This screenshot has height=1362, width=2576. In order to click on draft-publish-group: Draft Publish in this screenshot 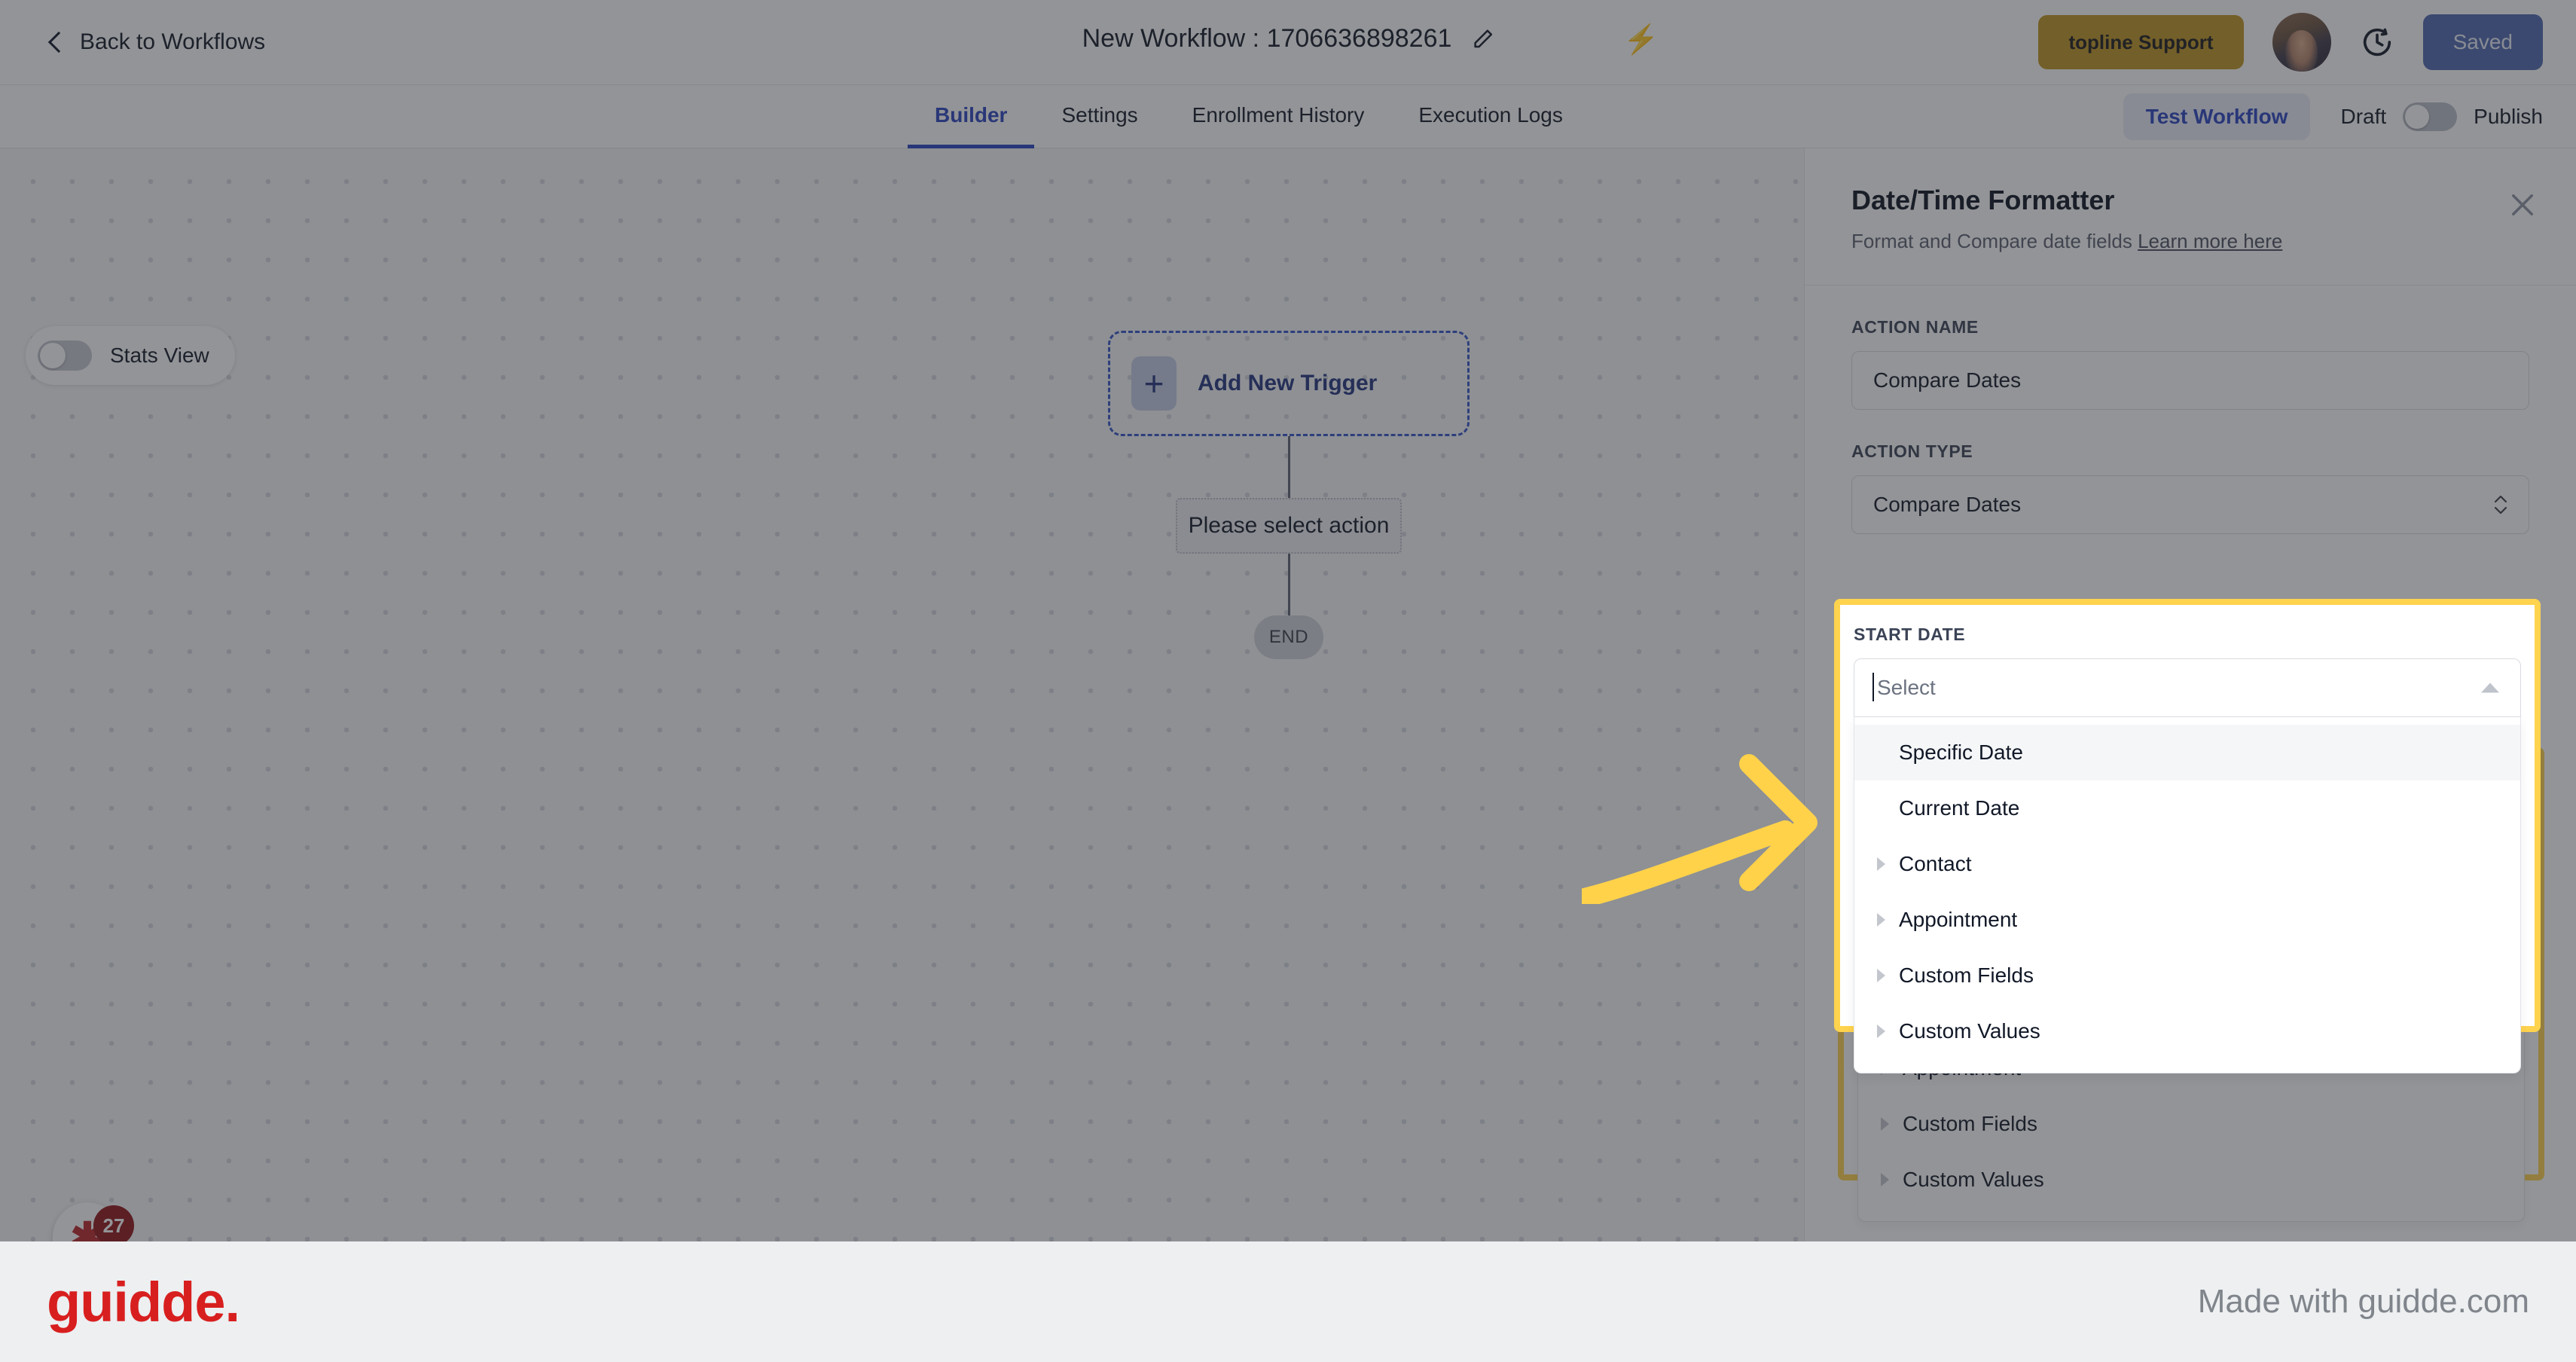, I will do `click(2442, 117)`.